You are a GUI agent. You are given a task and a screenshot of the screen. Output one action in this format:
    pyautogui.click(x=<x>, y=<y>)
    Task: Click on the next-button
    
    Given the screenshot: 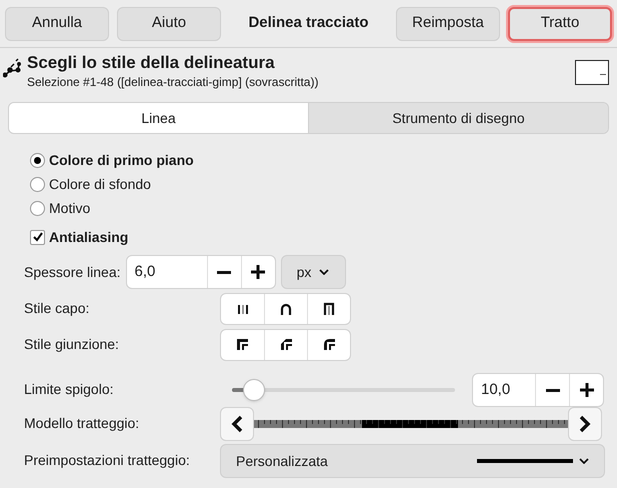 What is the action you would take?
    pyautogui.click(x=585, y=424)
    